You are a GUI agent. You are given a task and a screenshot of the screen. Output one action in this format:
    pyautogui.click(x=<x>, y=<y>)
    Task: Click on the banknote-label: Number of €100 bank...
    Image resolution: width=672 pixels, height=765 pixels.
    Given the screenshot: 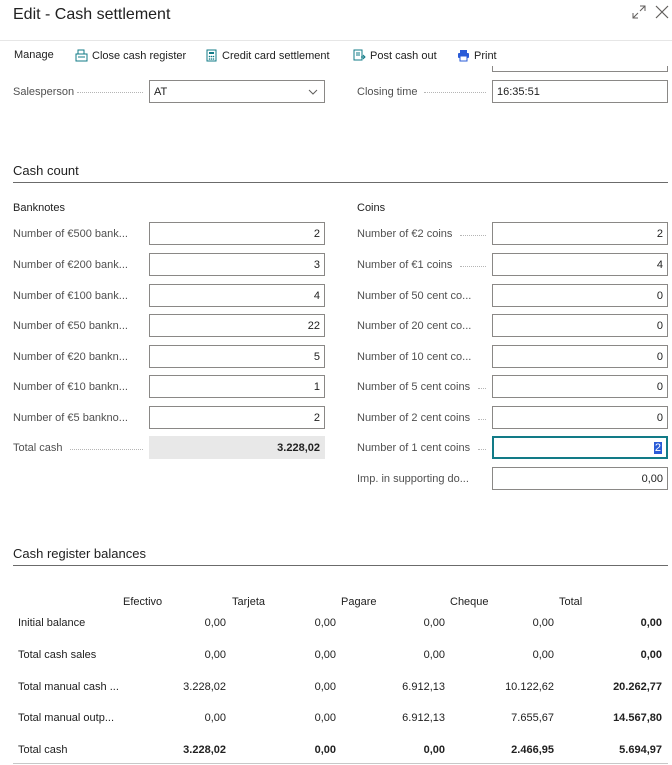 What is the action you would take?
    pyautogui.click(x=70, y=296)
    